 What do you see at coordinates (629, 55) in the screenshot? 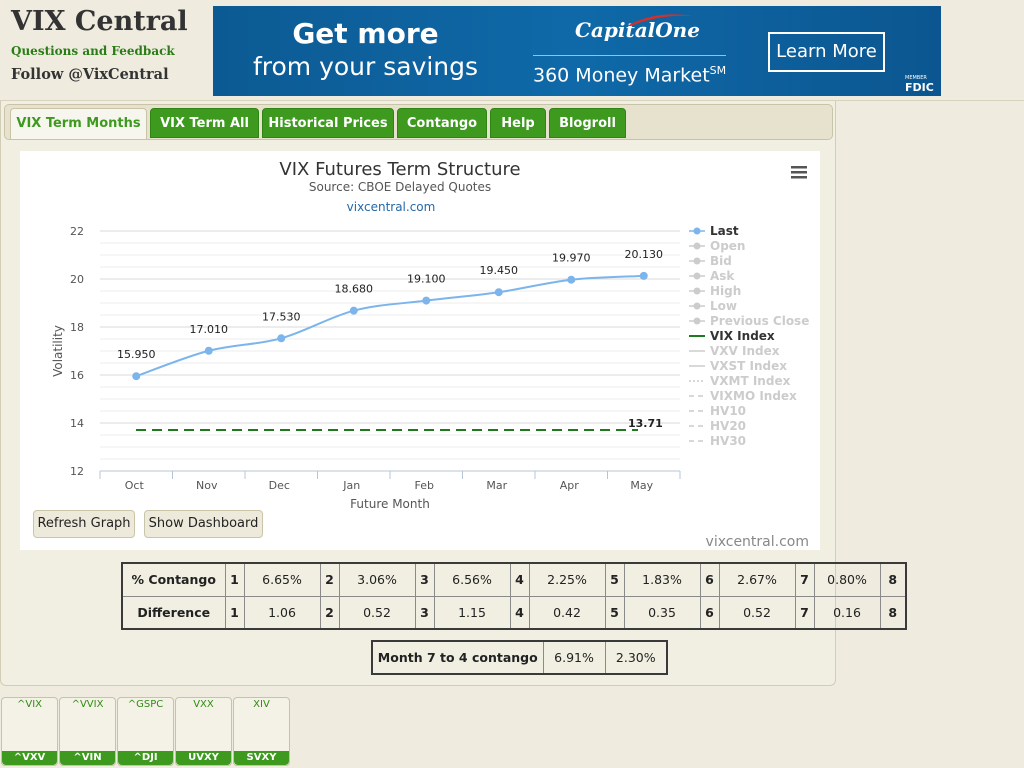
I see `ad-divider` at bounding box center [629, 55].